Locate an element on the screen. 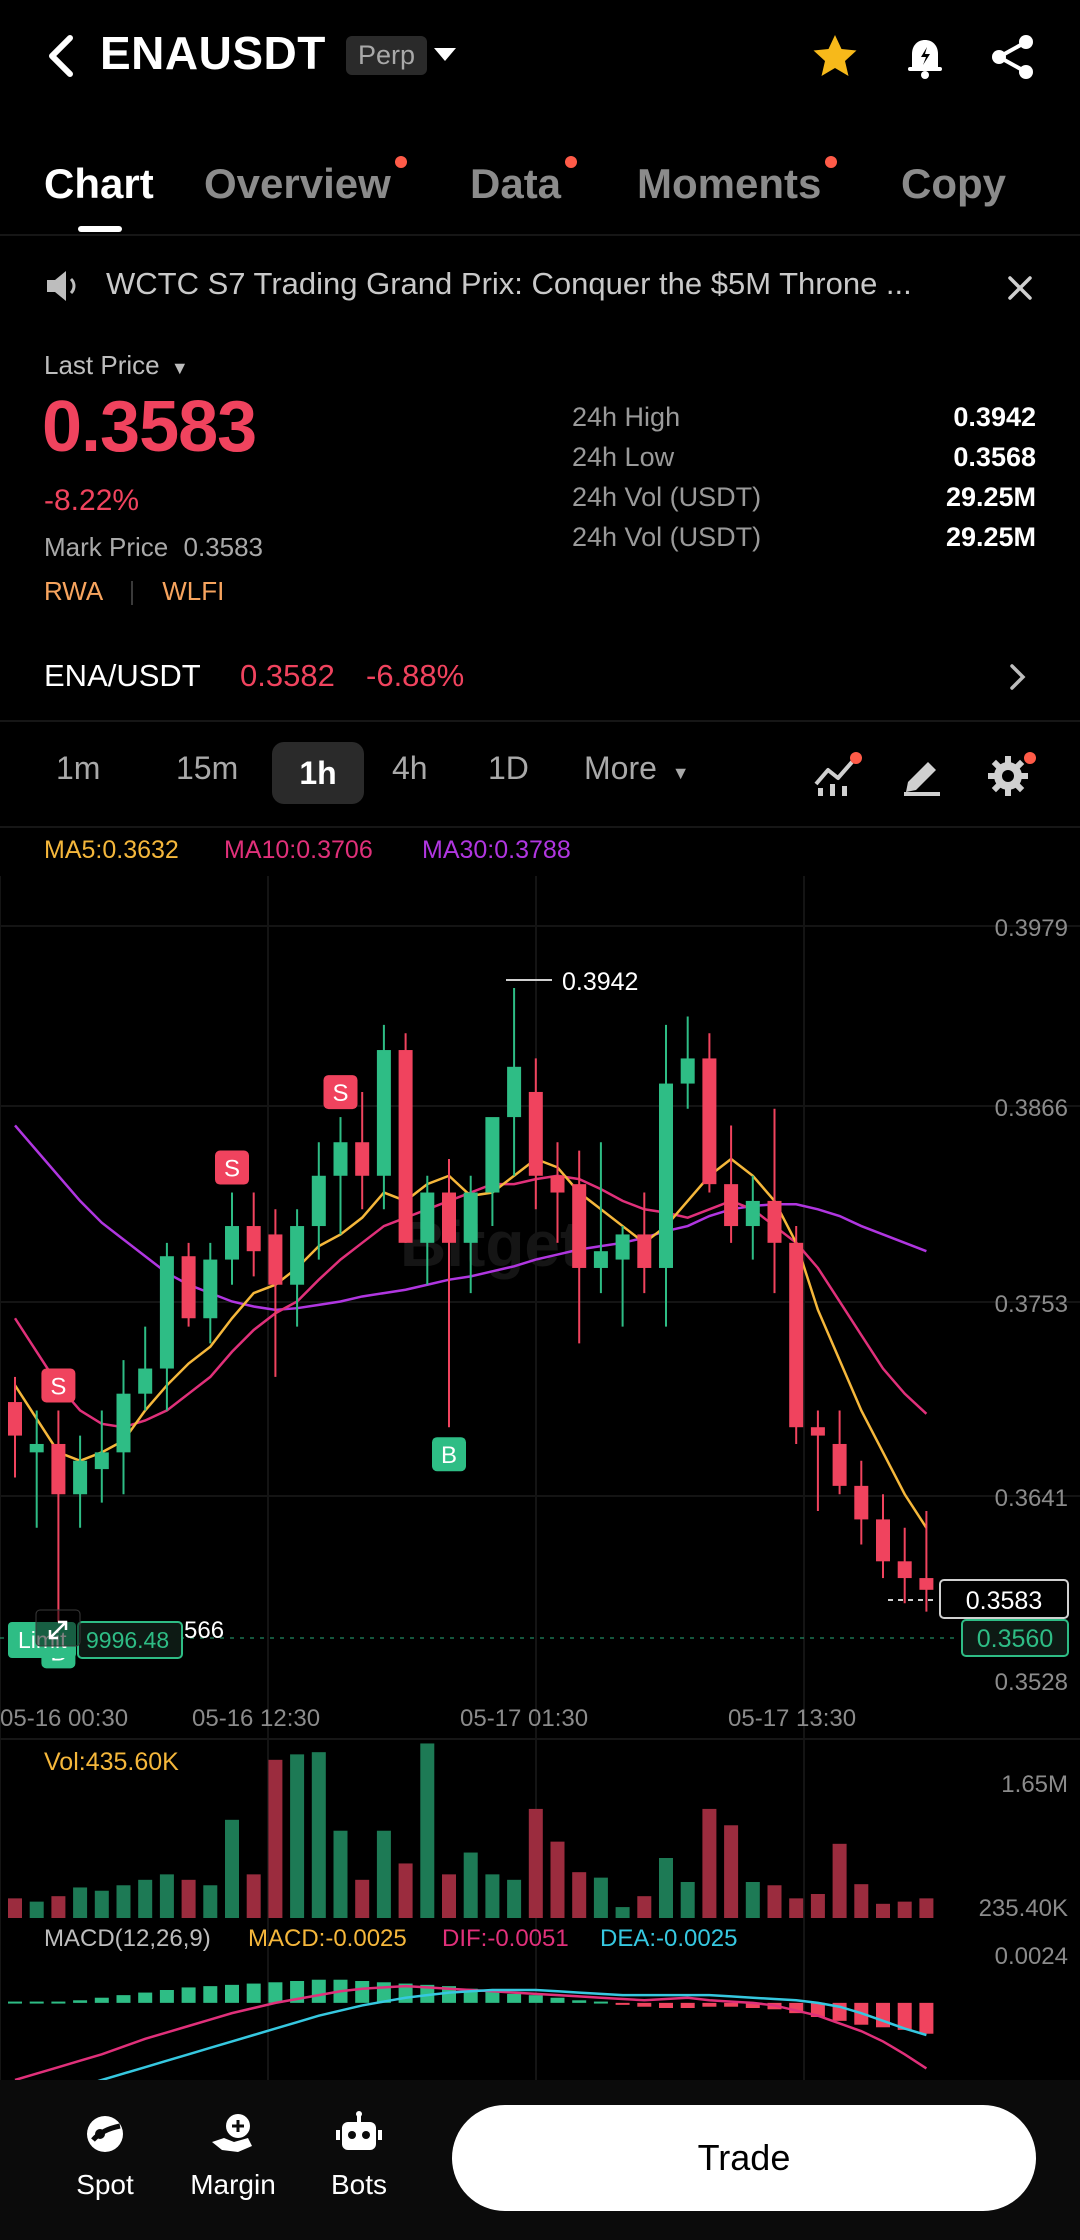 The image size is (1080, 2240). bots-button: Bots is located at coordinates (359, 2155).